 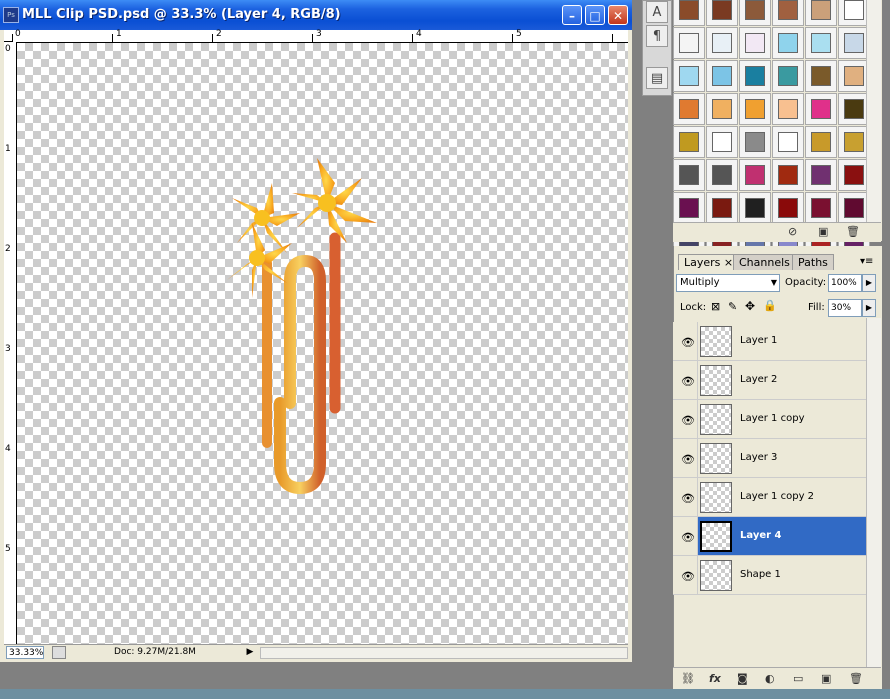 What do you see at coordinates (764, 262) in the screenshot?
I see `tab-channels: Channels` at bounding box center [764, 262].